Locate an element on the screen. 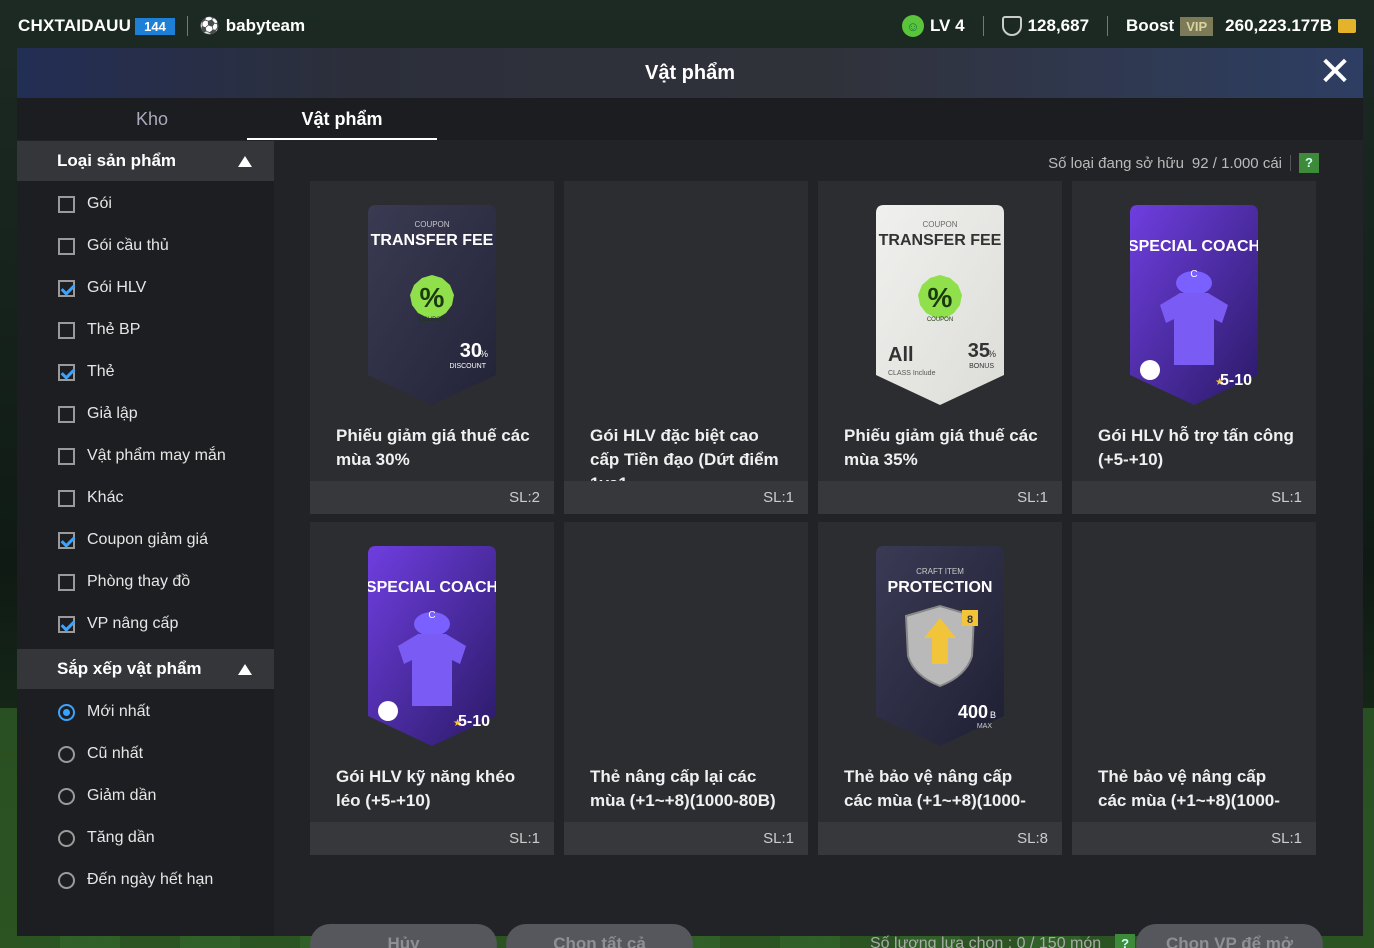  owned-value: 92 / 1.000 cái is located at coordinates (1236, 163).